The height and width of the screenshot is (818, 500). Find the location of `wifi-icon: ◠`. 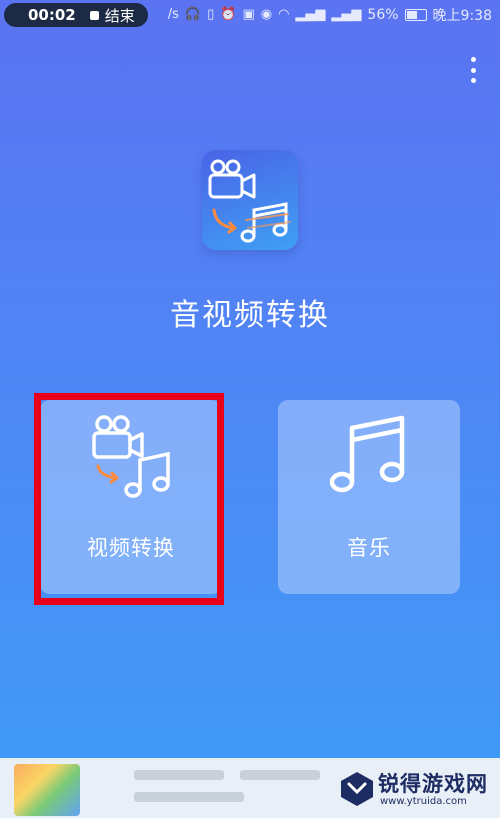

wifi-icon: ◠ is located at coordinates (284, 14).